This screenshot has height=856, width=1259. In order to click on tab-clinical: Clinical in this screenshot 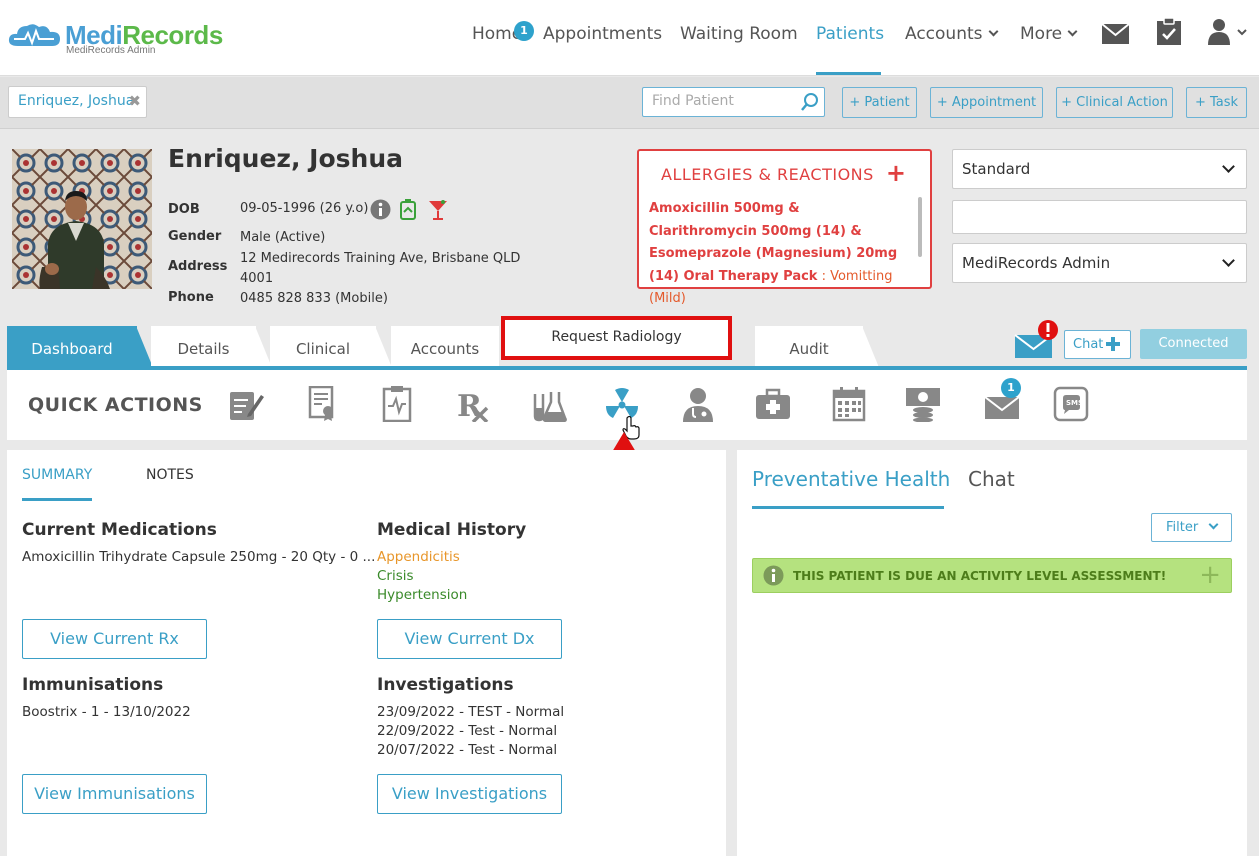, I will do `click(323, 348)`.